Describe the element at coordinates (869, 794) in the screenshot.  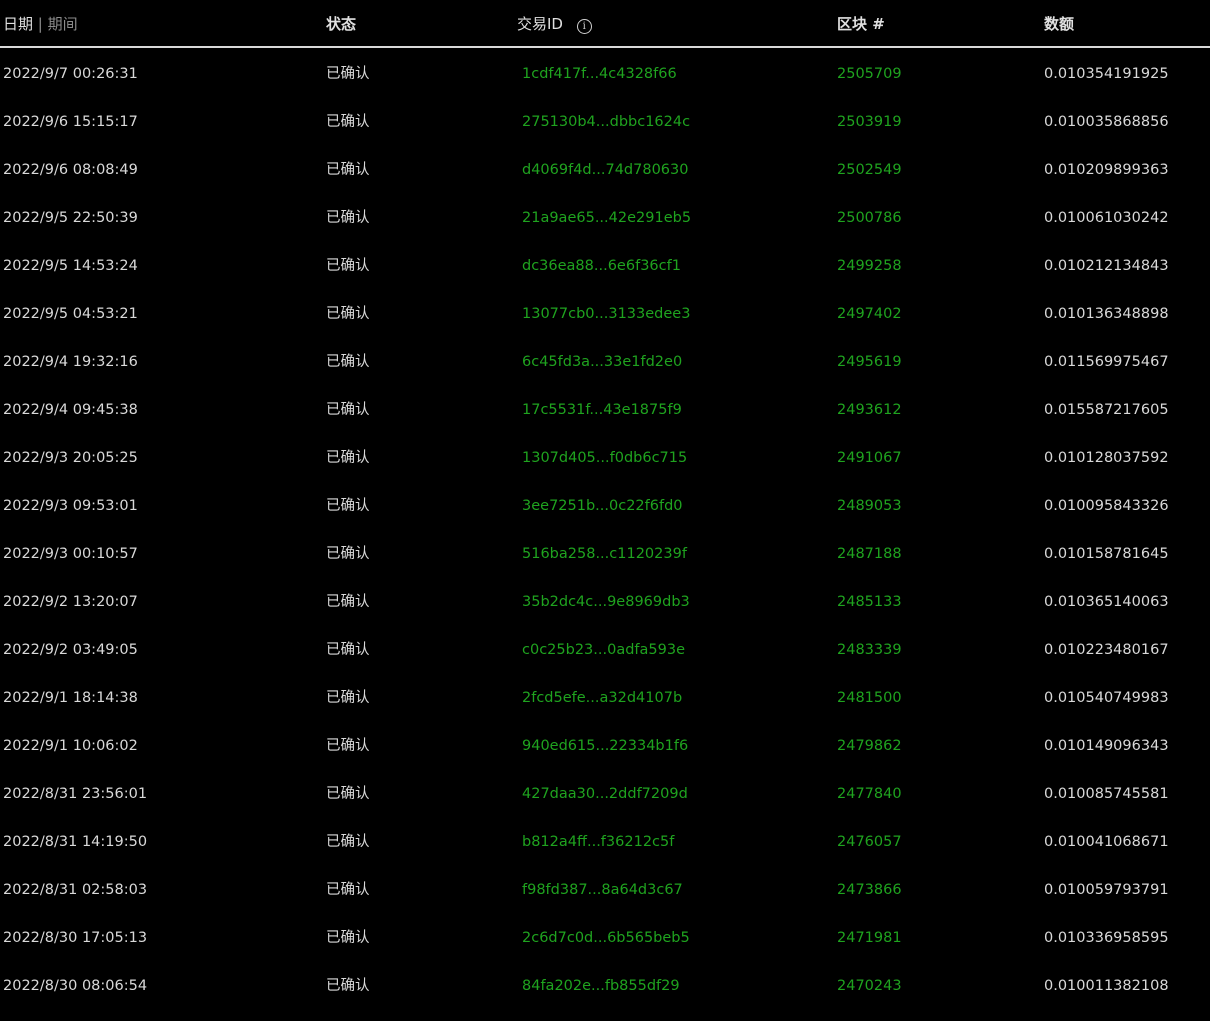
I see `block-link: 2477840` at that location.